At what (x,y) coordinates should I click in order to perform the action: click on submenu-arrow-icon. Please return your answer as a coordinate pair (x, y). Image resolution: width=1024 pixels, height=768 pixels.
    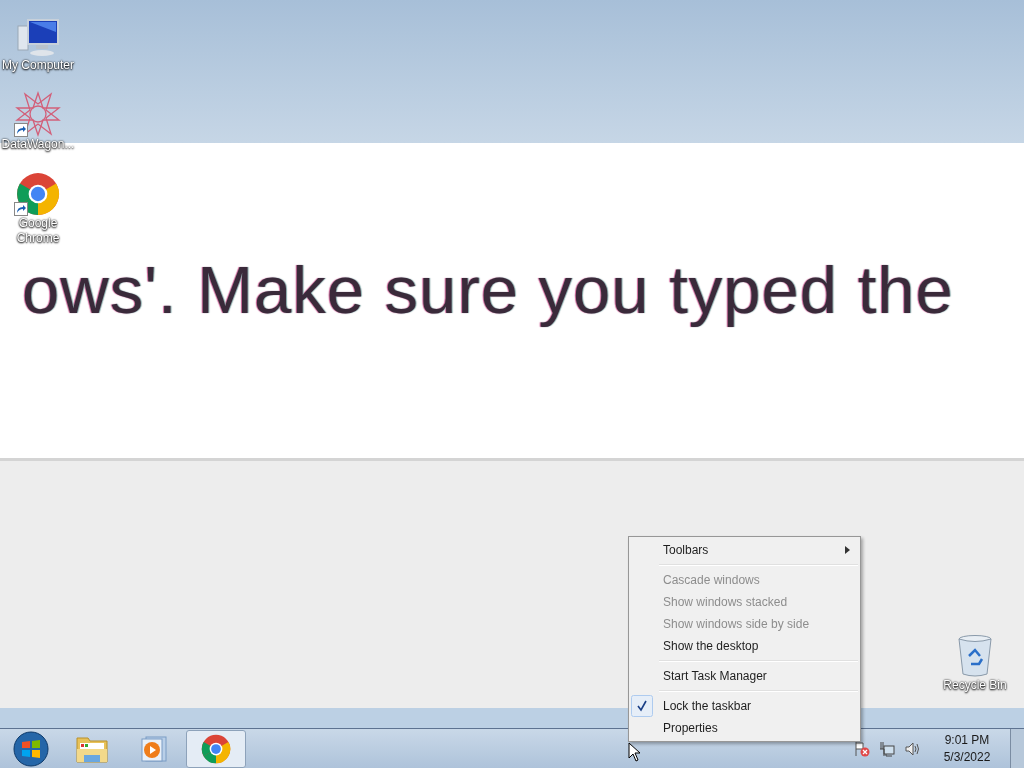
    Looking at the image, I should click on (847, 550).